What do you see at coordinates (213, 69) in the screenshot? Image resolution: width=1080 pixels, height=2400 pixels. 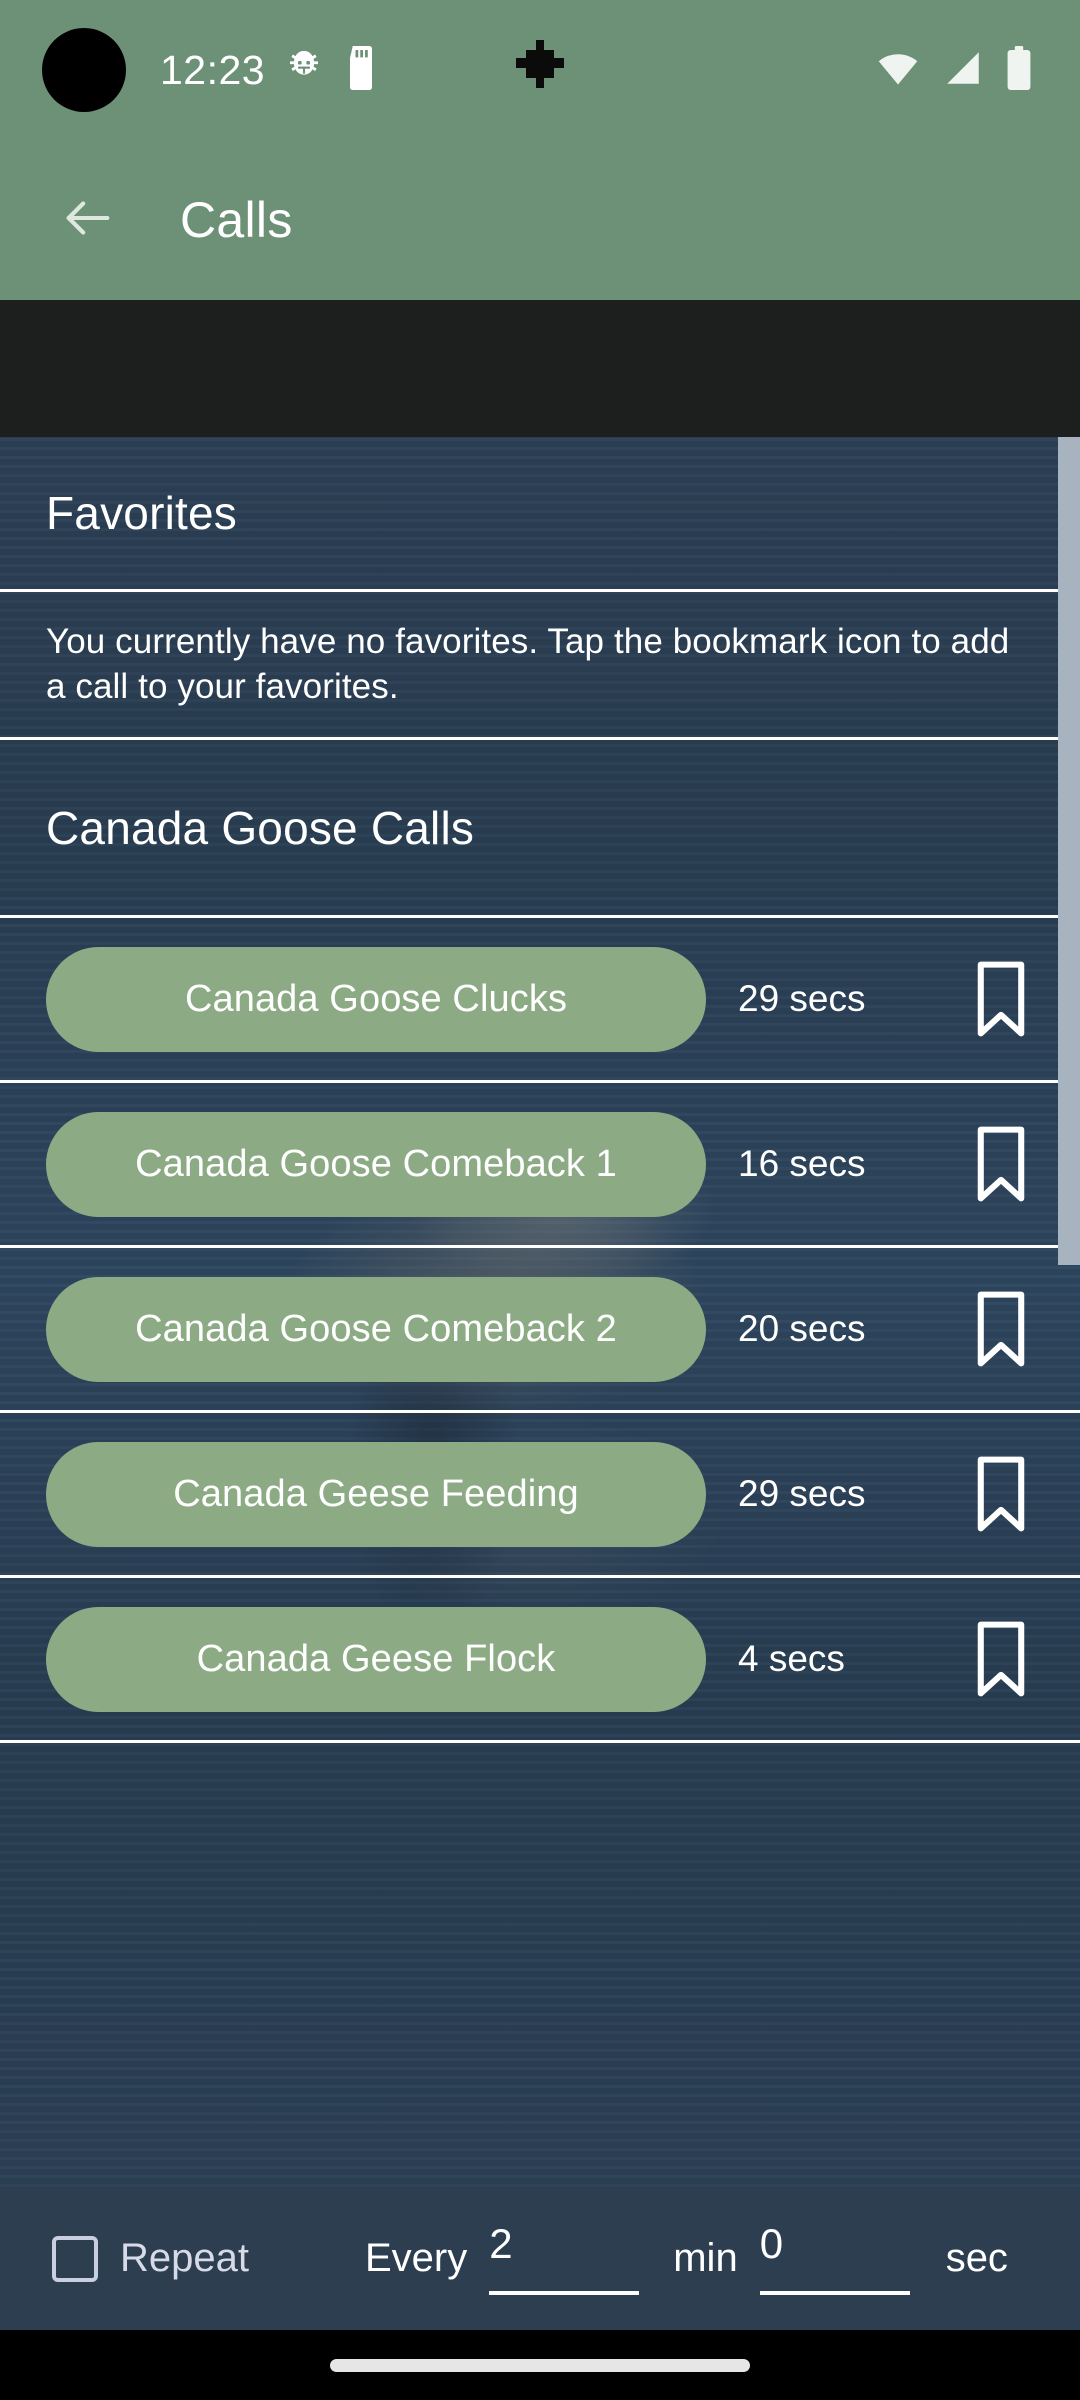 I see `status-clock: 12:23` at bounding box center [213, 69].